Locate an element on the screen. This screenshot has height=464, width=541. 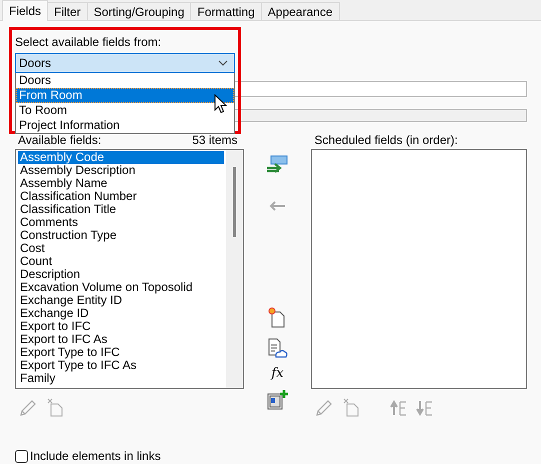
list-item: Cost is located at coordinates (121, 248).